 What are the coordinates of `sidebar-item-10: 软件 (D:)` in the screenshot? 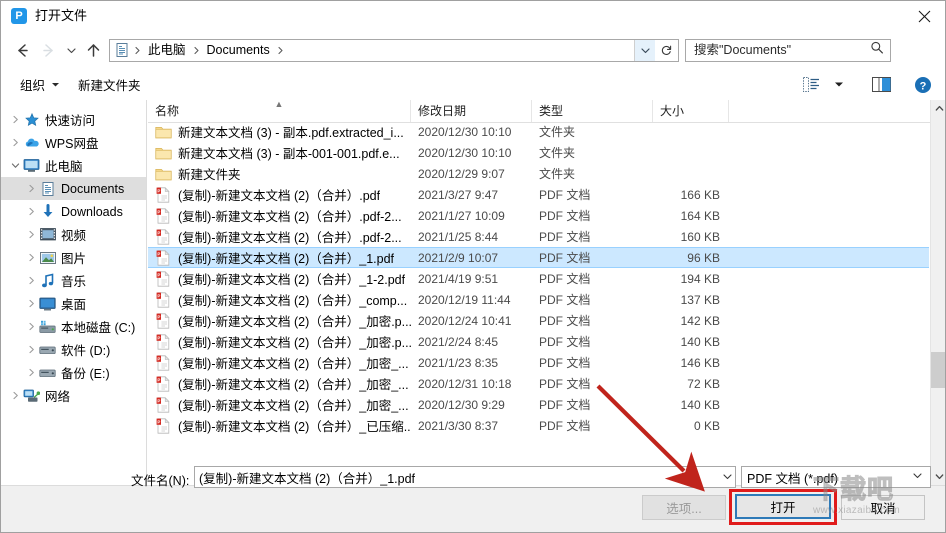 It's located at (73, 349).